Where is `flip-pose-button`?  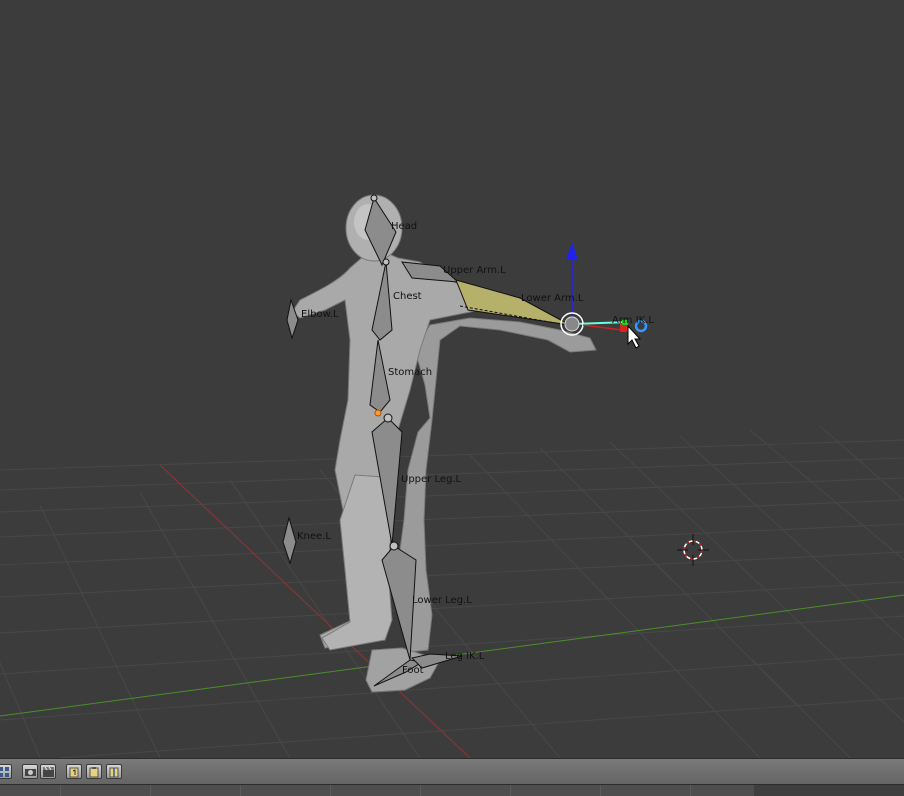 flip-pose-button is located at coordinates (114, 771).